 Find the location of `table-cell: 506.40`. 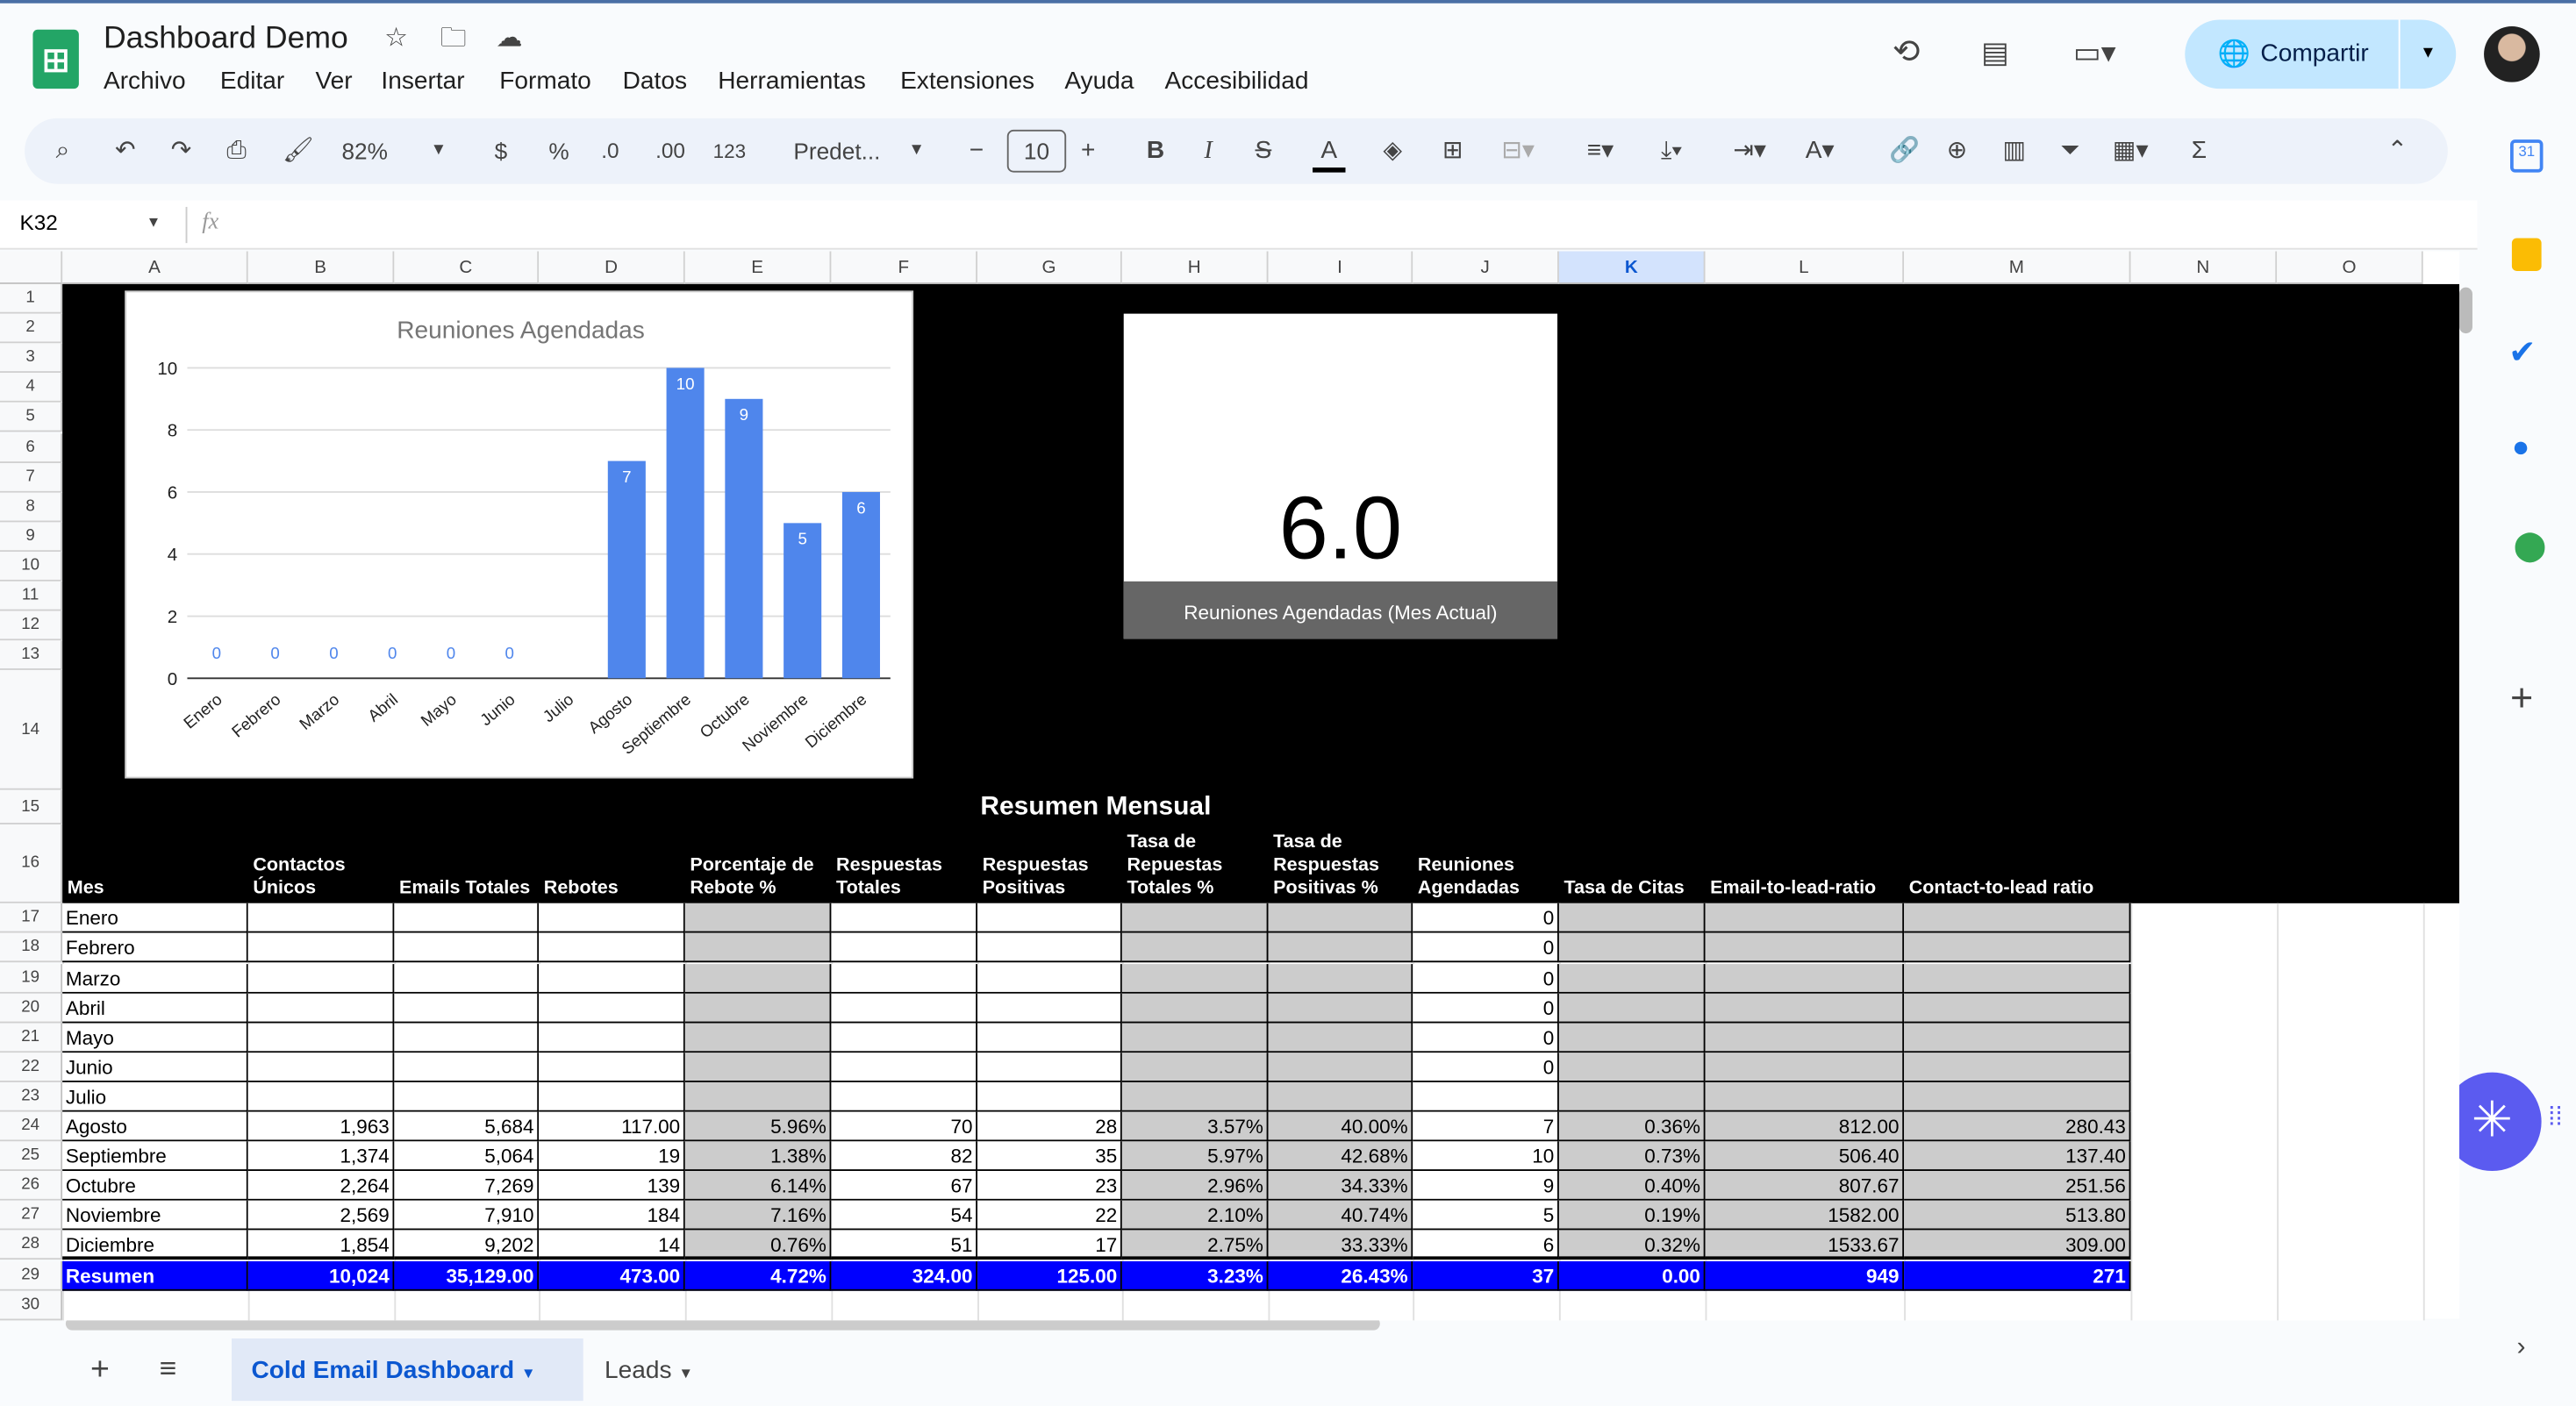

table-cell: 506.40 is located at coordinates (1805, 1156).